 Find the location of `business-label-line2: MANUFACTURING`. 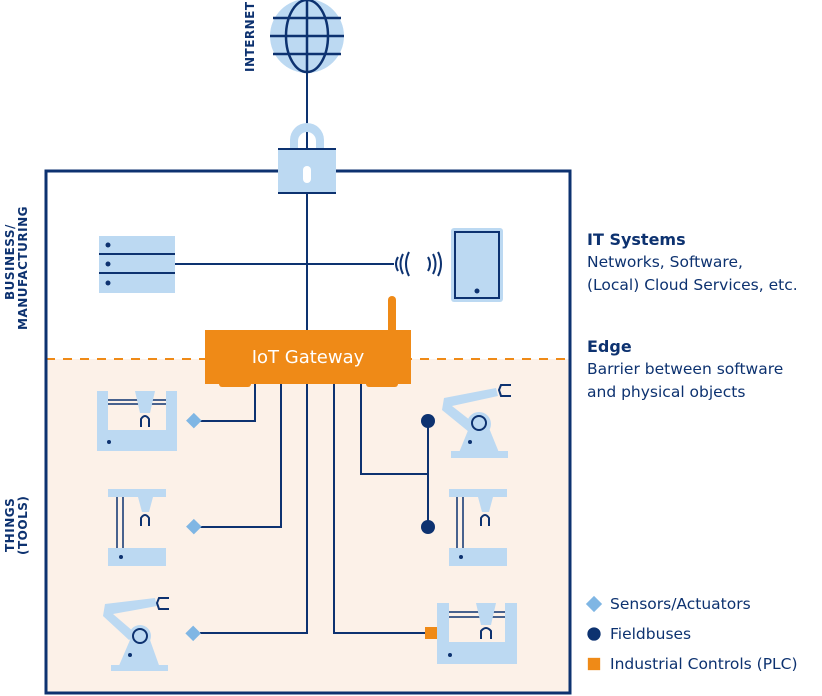

business-label-line2: MANUFACTURING is located at coordinates (23, 268).